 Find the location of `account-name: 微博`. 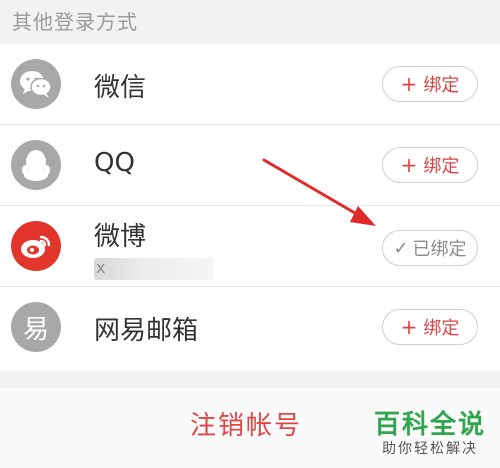

account-name: 微博 is located at coordinates (120, 237).